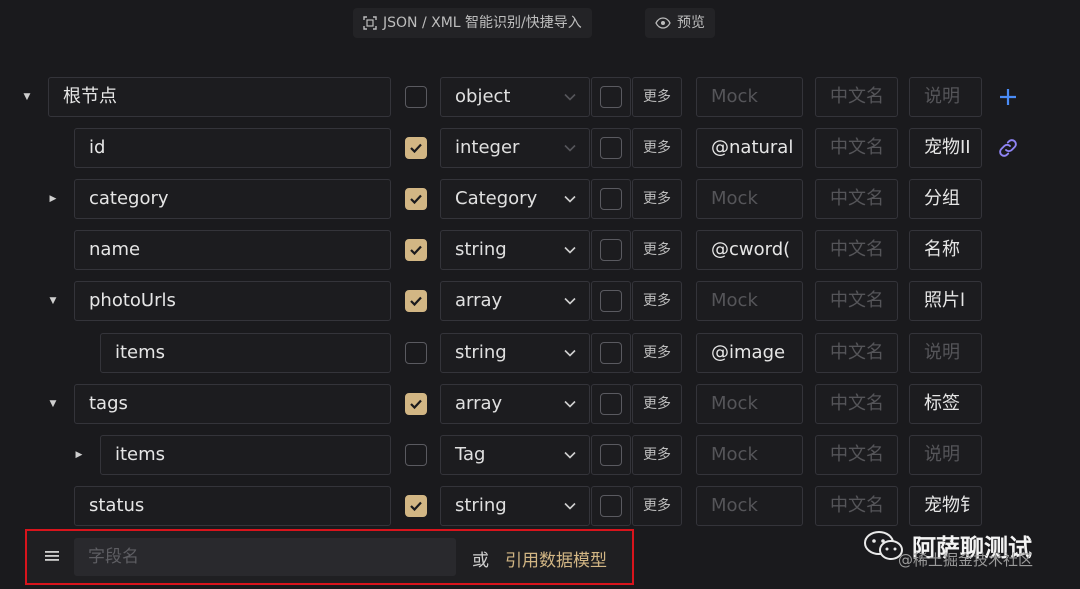 Image resolution: width=1080 pixels, height=589 pixels. Describe the element at coordinates (945, 199) in the screenshot. I see `description-input: 分组` at that location.